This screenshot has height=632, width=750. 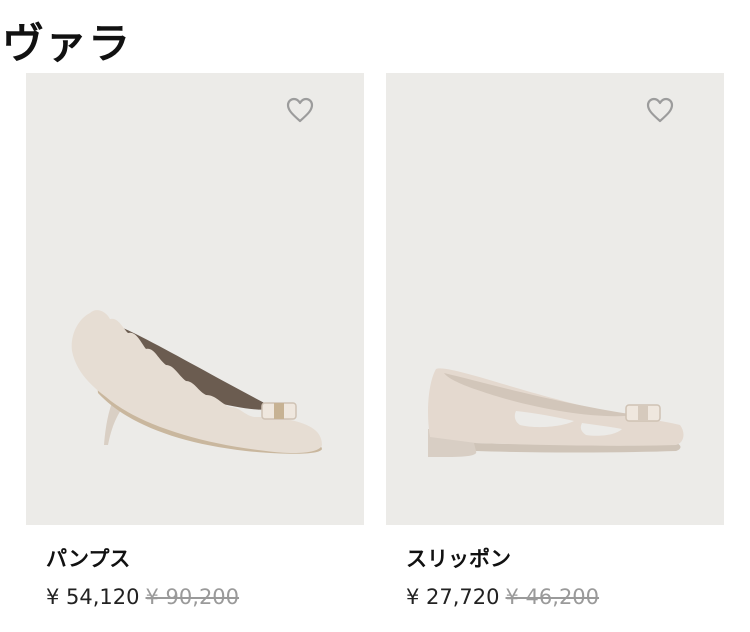 I want to click on slip-on-shoe-image, so click(x=556, y=412).